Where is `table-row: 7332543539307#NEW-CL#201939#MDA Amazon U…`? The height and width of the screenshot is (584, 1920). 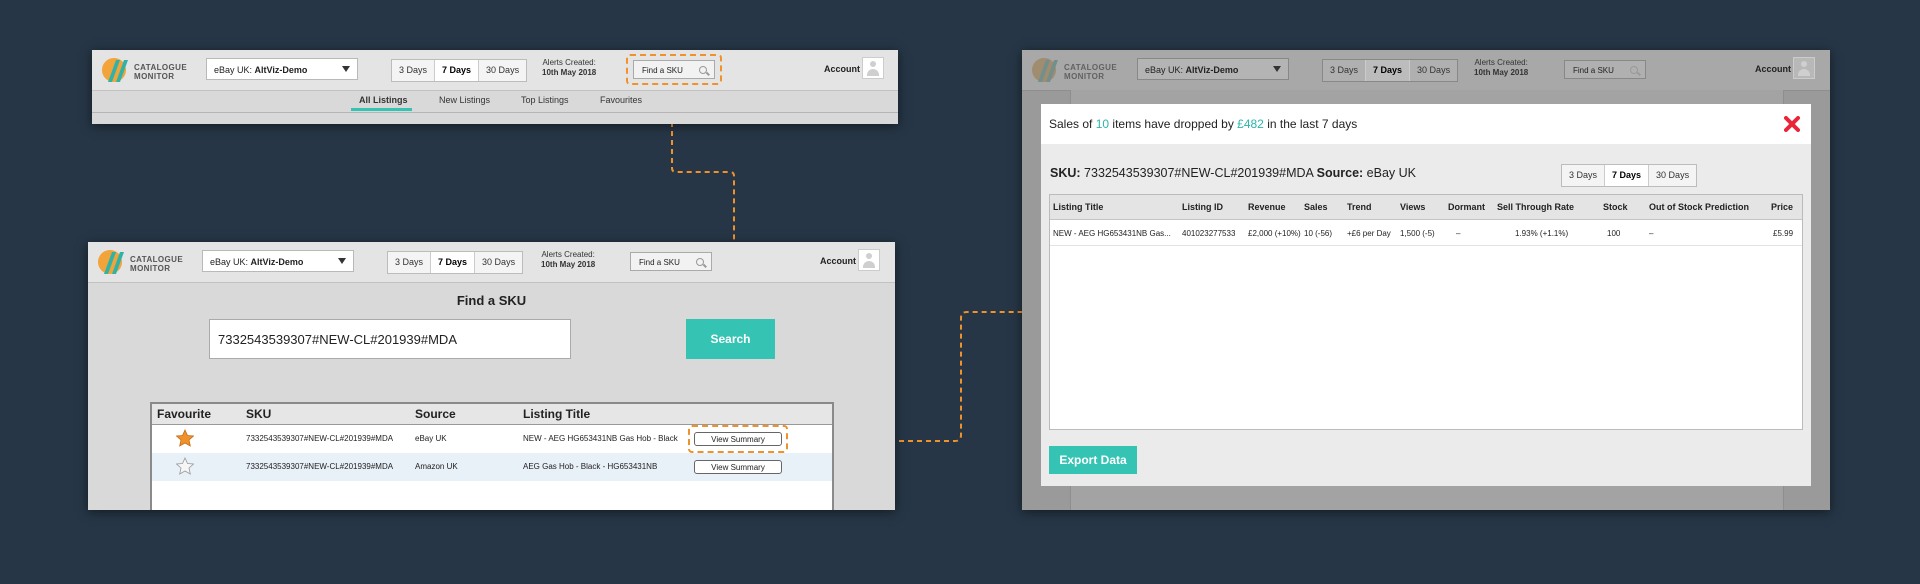
table-row: 7332543539307#NEW-CL#201939#MDA Amazon U… is located at coordinates (492, 467).